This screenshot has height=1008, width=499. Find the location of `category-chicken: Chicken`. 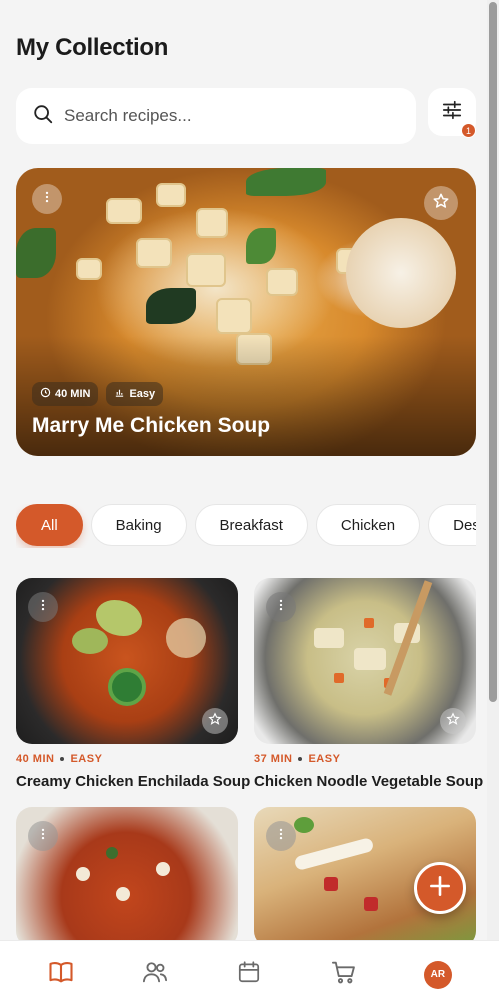

category-chicken: Chicken is located at coordinates (368, 525).